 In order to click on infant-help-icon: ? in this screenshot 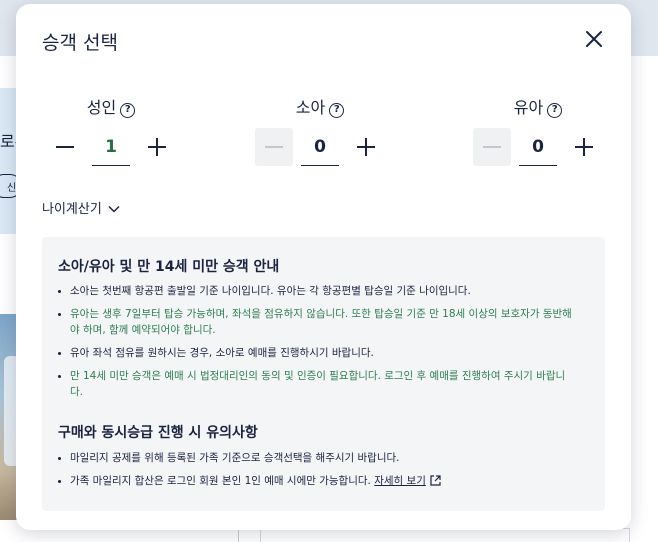, I will do `click(555, 110)`.